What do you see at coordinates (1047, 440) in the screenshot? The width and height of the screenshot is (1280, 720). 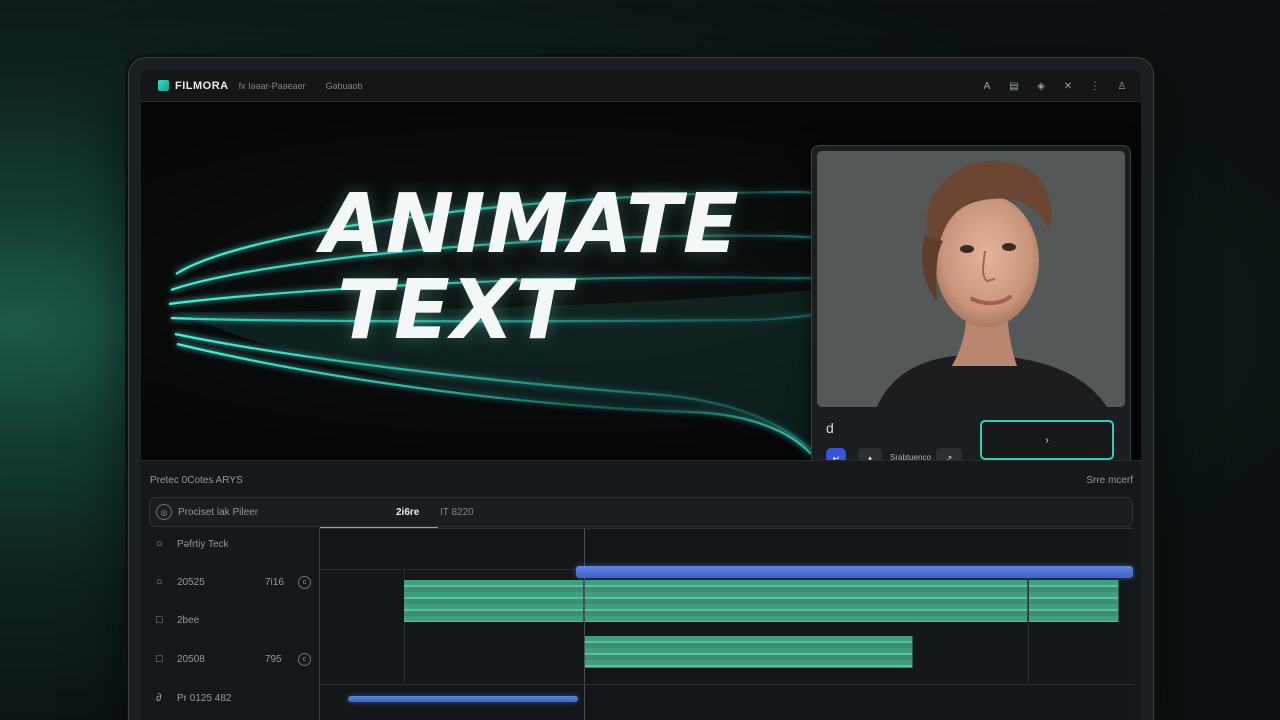 I see `next-button: ›` at bounding box center [1047, 440].